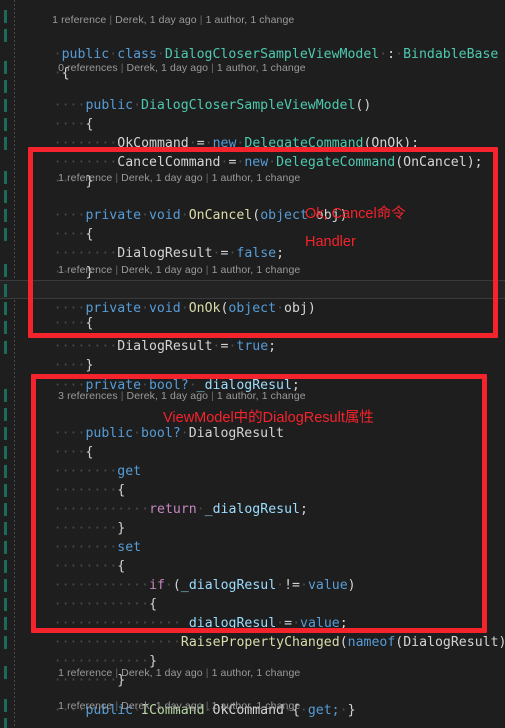 The image size is (505, 728). Describe the element at coordinates (252, 584) in the screenshot. I see `line-if-open-brace: ············{` at that location.